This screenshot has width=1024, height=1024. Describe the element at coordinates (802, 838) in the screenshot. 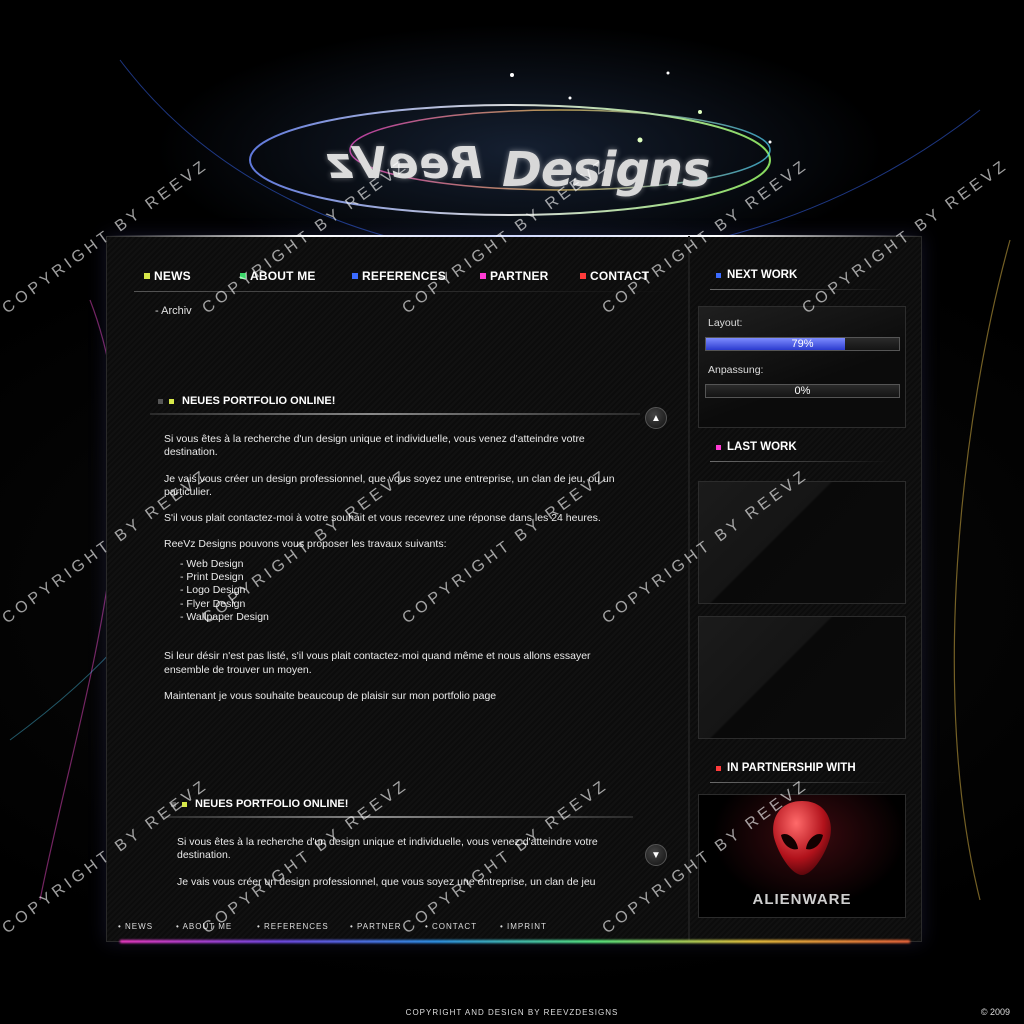

I see `alien-head-icon` at that location.